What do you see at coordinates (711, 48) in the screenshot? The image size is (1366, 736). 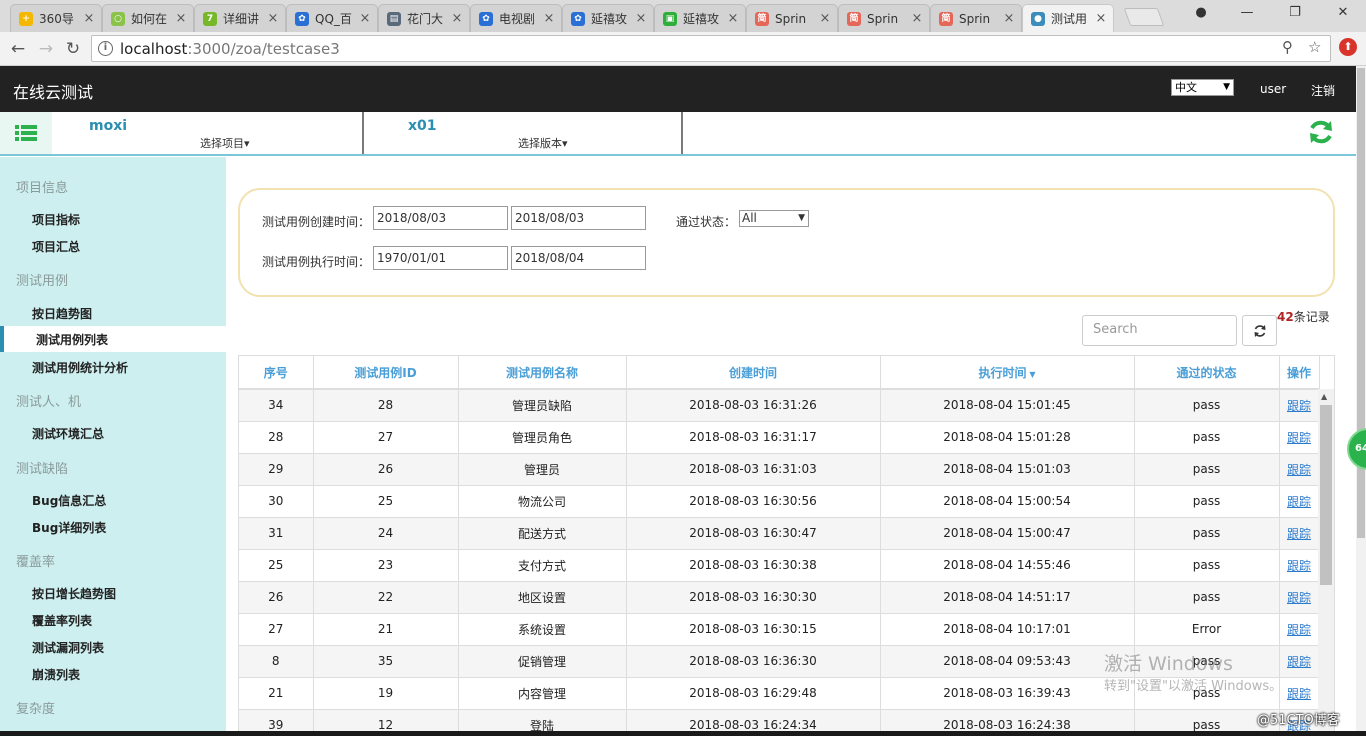 I see `url-field: i localhost:3000/zoa/testcase3 ⚲ ☆` at bounding box center [711, 48].